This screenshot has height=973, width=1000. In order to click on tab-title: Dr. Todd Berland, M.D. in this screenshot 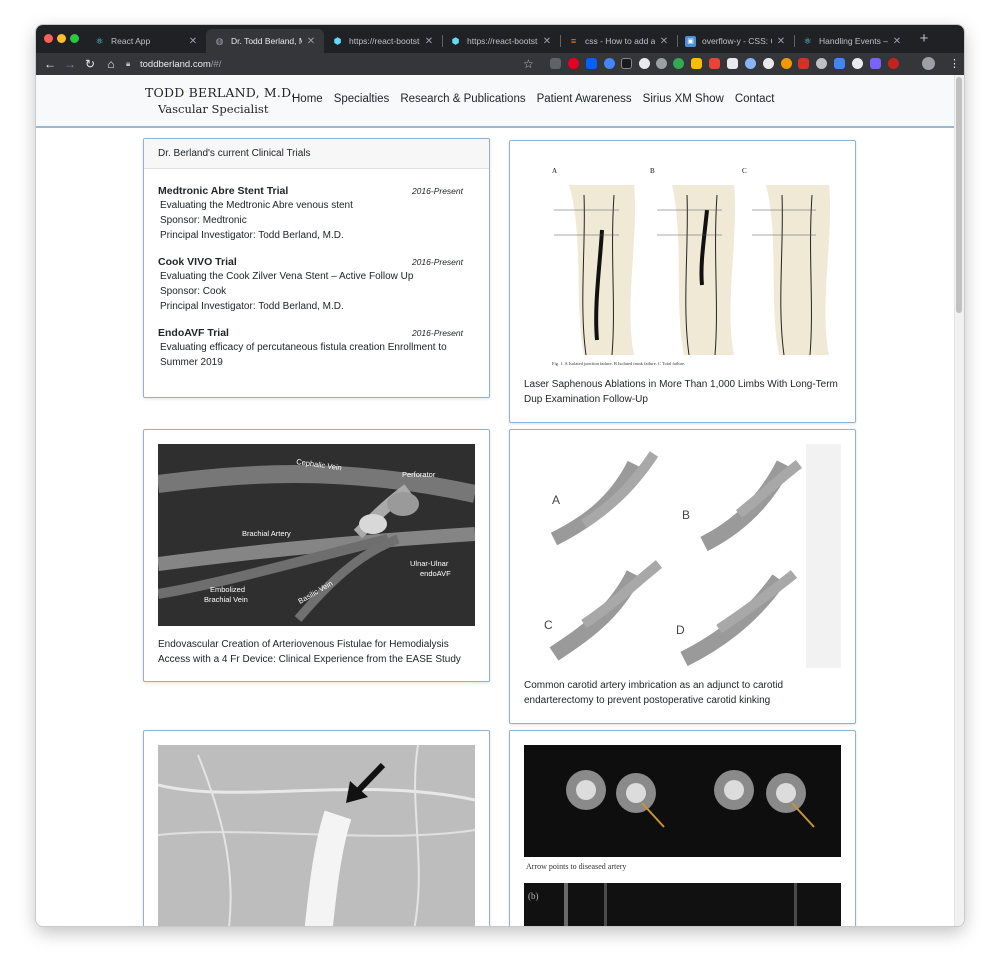, I will do `click(266, 41)`.